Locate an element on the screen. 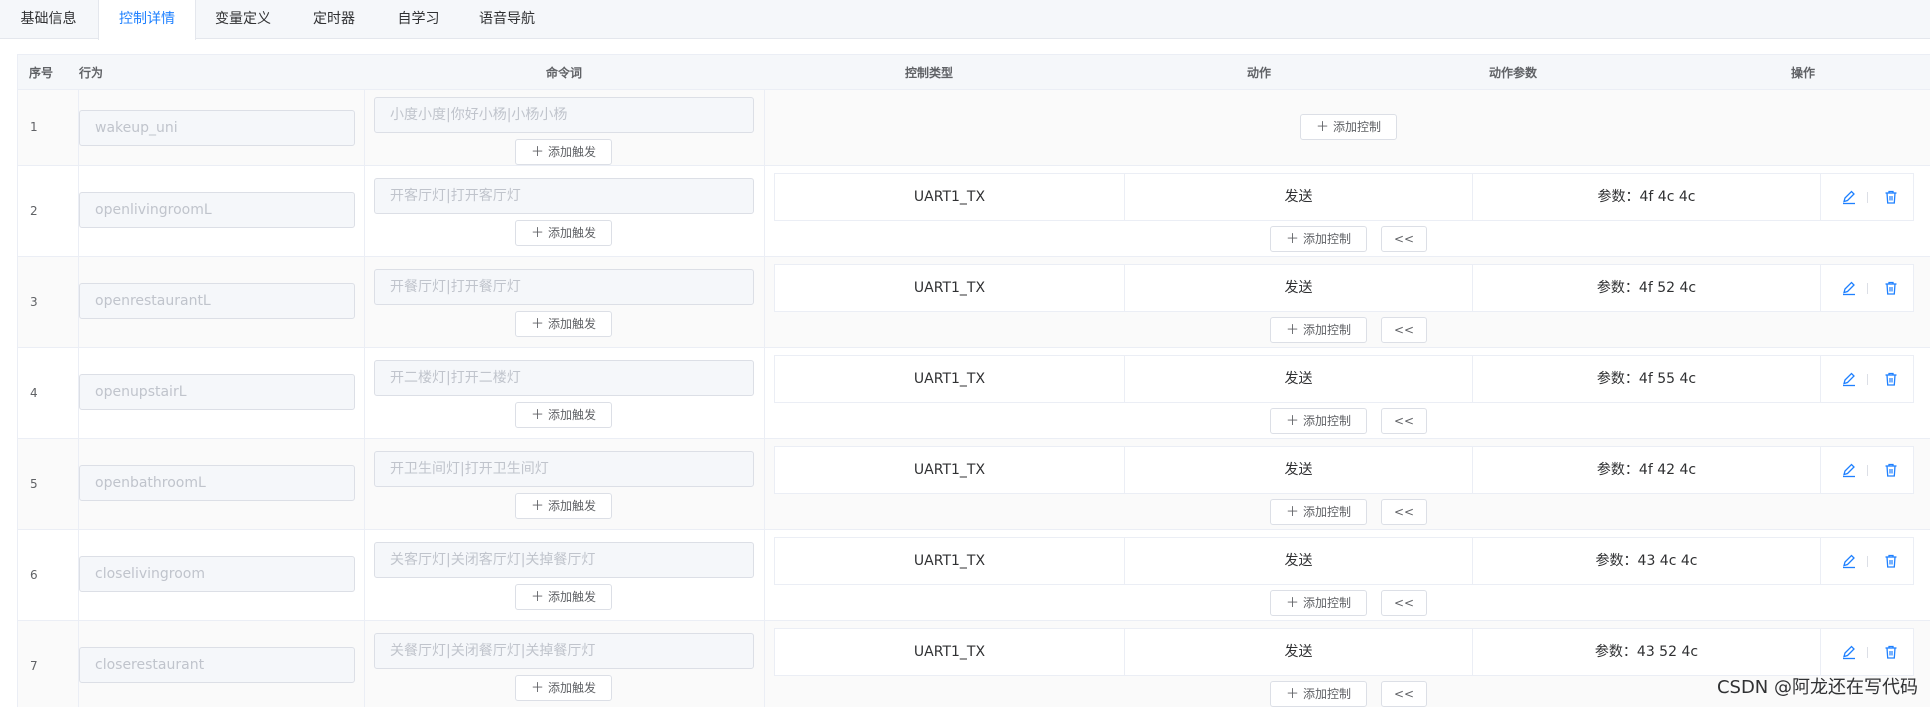  tab-bar: 基础信息 控制详情 变量定义 定时器 自学习 语音导航 is located at coordinates (965, 20).